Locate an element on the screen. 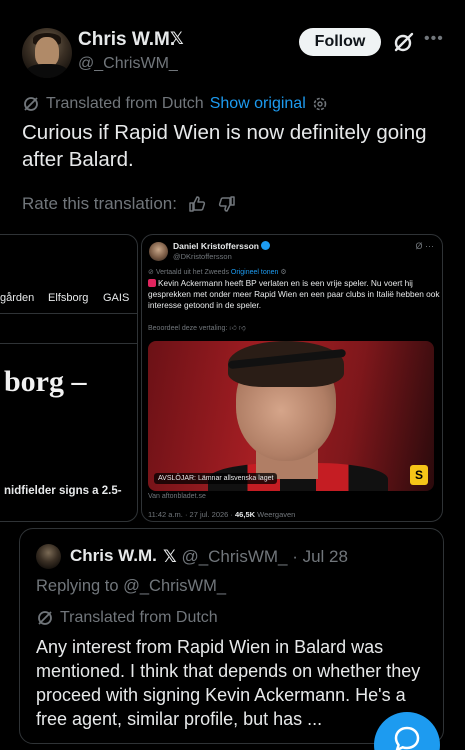 Image resolution: width=465 pixels, height=750 pixels. embedded-rate-row: Beoordeel deze vertaling: 👍︎ 👎︎ is located at coordinates (197, 328).